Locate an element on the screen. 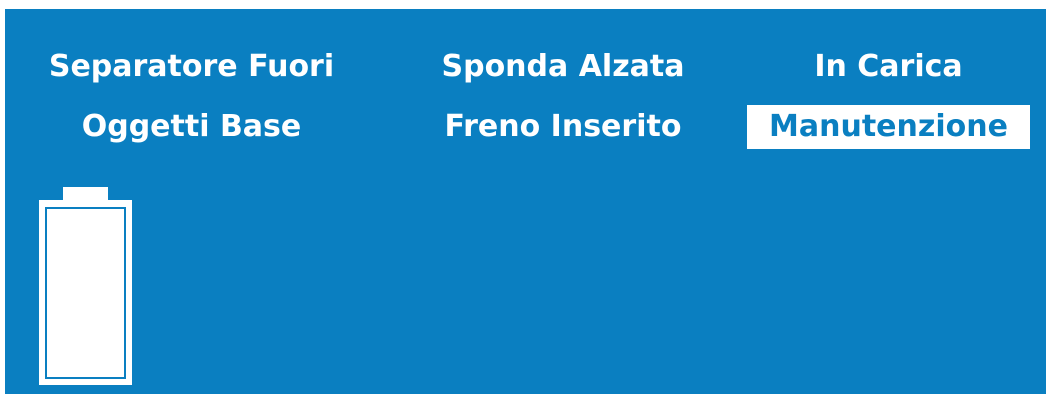 Image resolution: width=1051 pixels, height=394 pixels. battery-level-indicator is located at coordinates (85, 293).